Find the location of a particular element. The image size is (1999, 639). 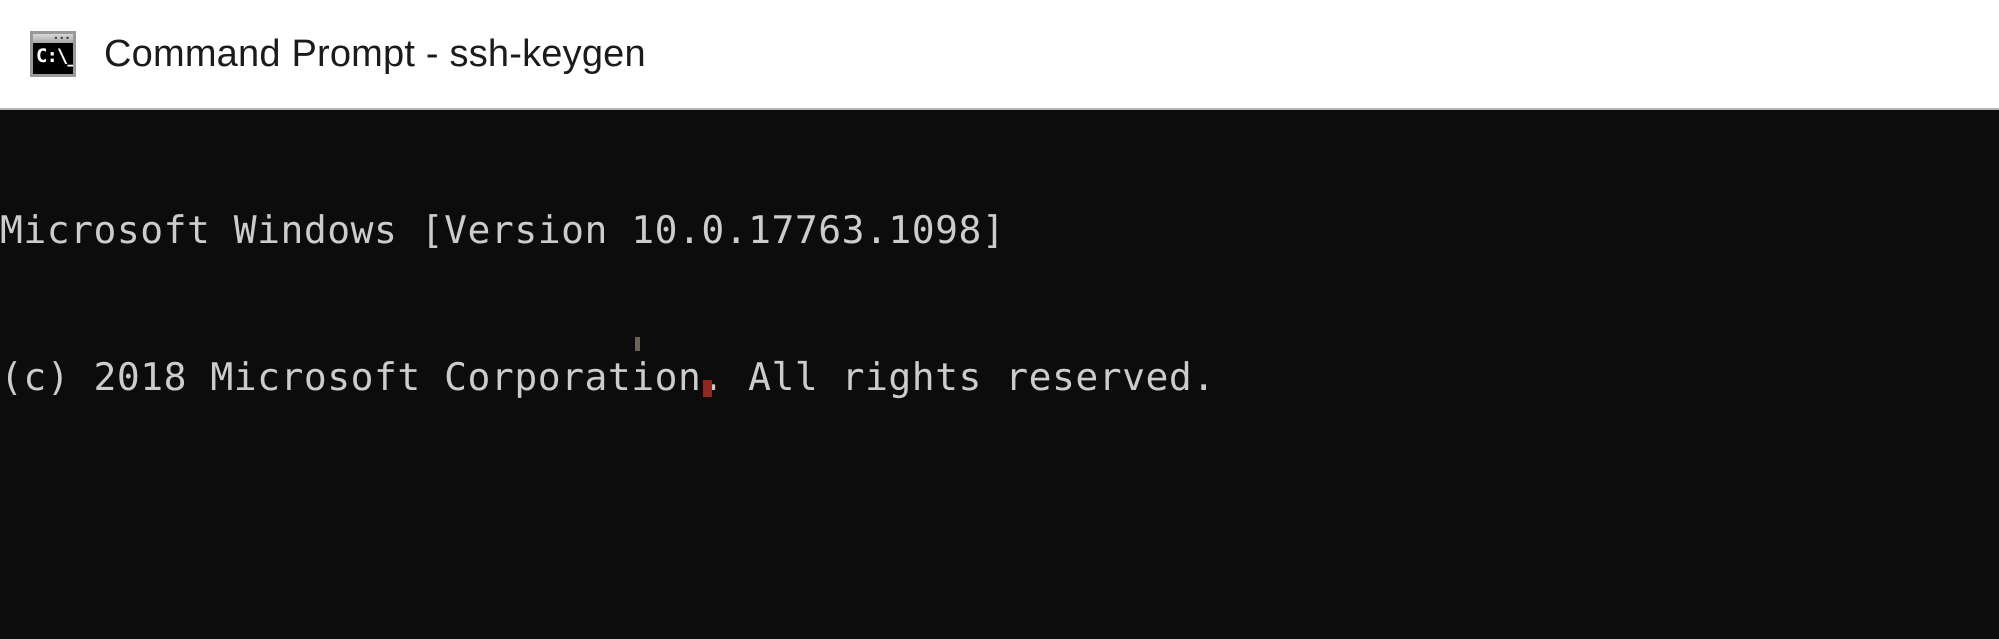

window-title: Command Prompt - ssh-keygen is located at coordinates (375, 54).